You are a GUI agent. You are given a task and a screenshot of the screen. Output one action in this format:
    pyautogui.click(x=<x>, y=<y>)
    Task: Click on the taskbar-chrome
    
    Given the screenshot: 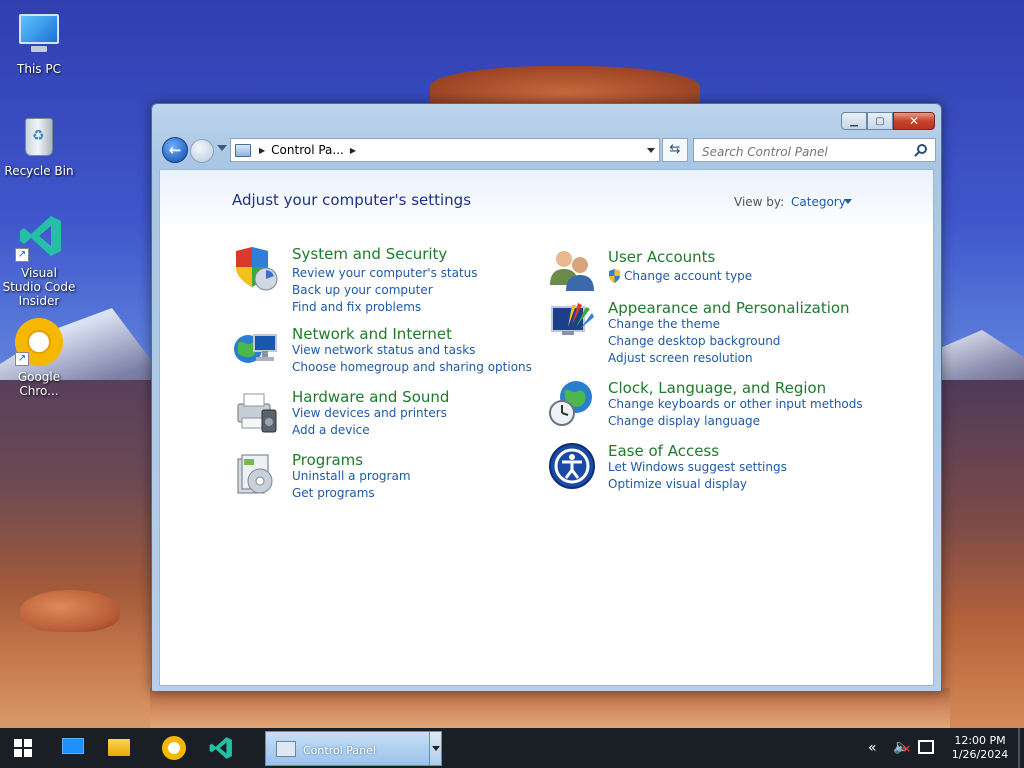 What is the action you would take?
    pyautogui.click(x=174, y=748)
    